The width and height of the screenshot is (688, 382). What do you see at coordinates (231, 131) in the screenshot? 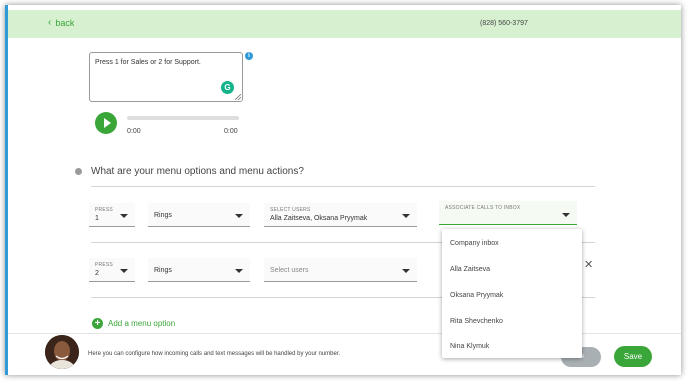
I see `audio-time-end: 0:00` at bounding box center [231, 131].